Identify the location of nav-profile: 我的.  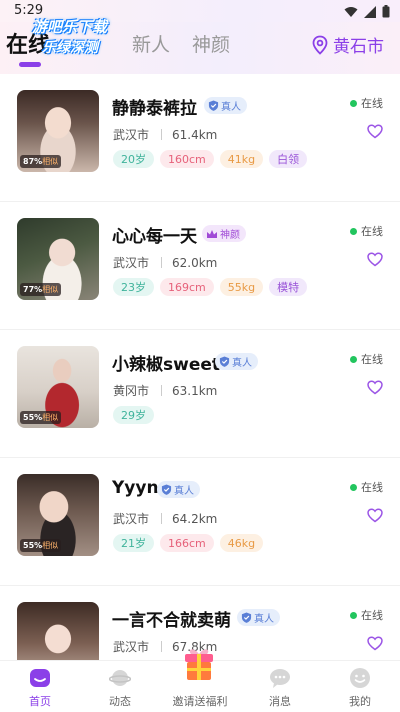
(360, 686).